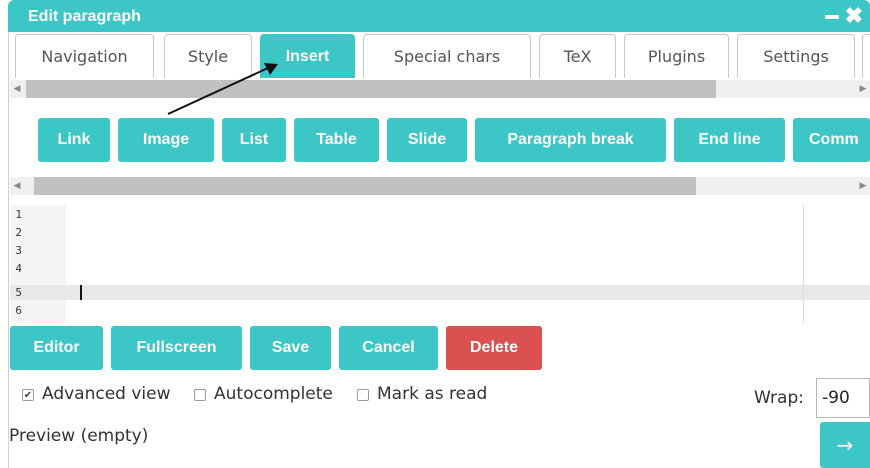  Describe the element at coordinates (18, 310) in the screenshot. I see `line-number: 6` at that location.